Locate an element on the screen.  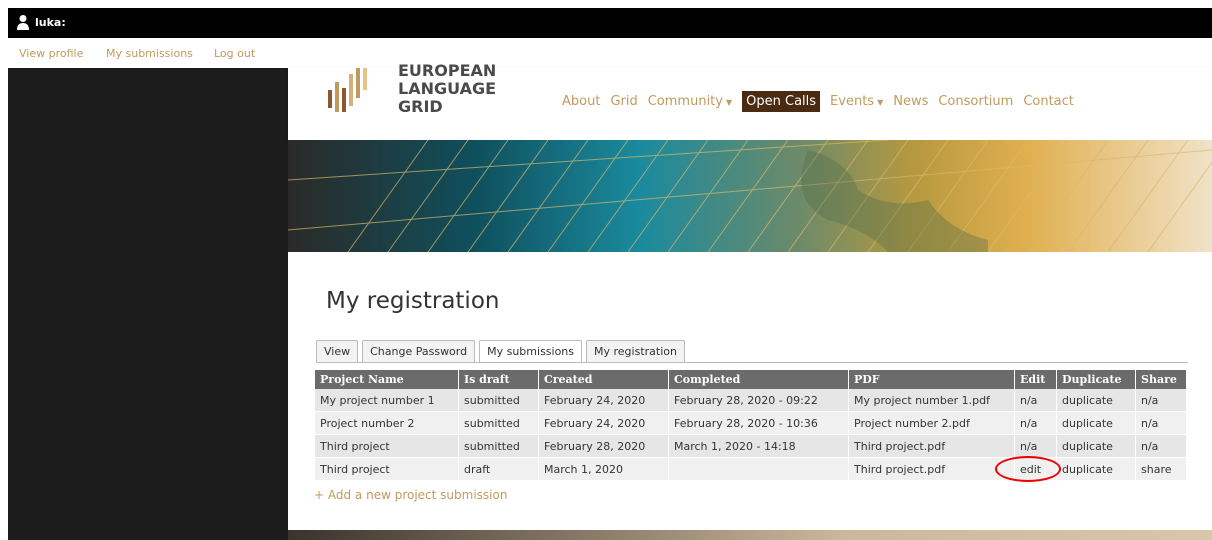
tab-change-password: Change Password is located at coordinates (419, 351).